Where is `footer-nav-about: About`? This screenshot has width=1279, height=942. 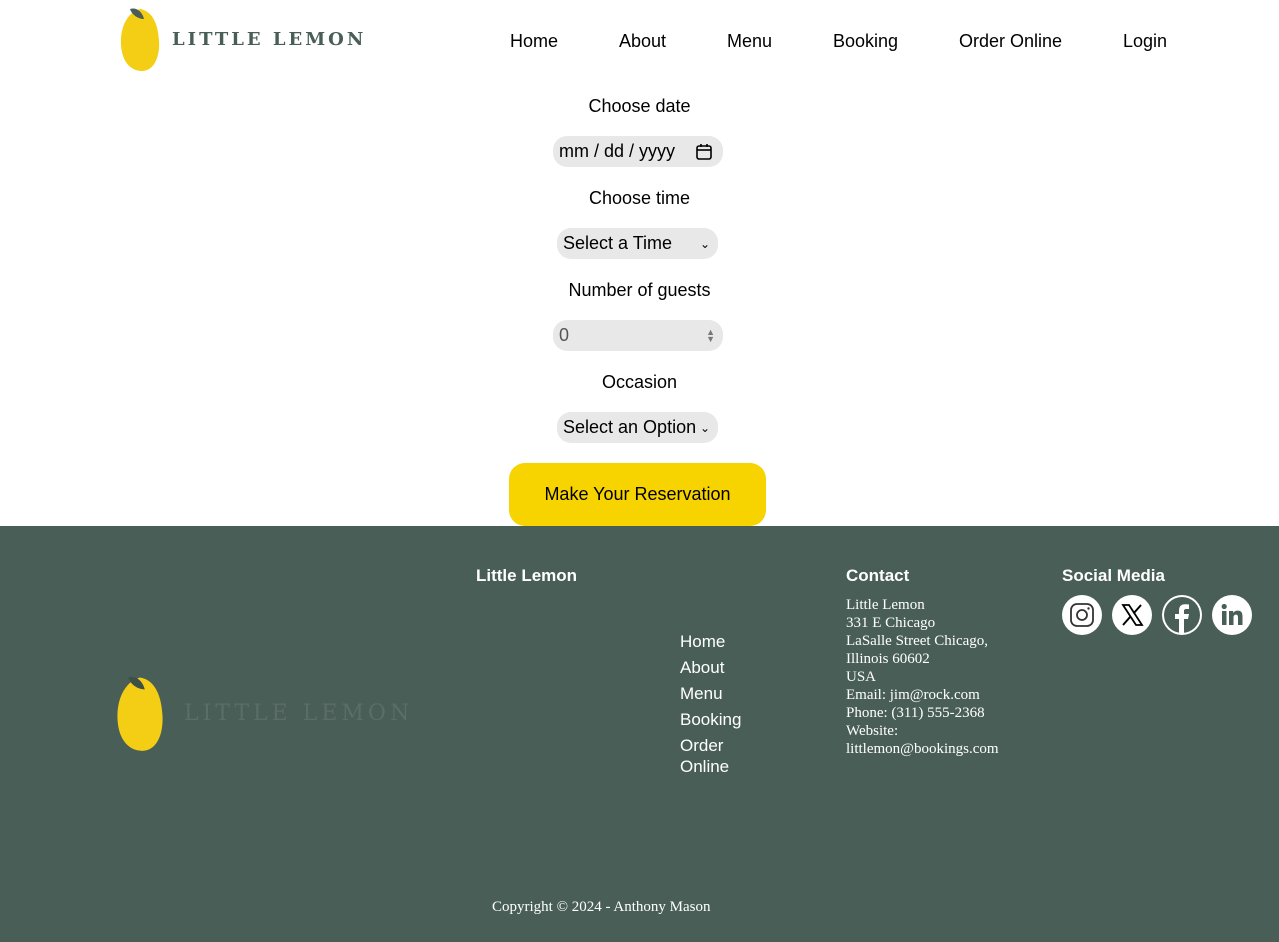
footer-nav-about: About is located at coordinates (730, 667).